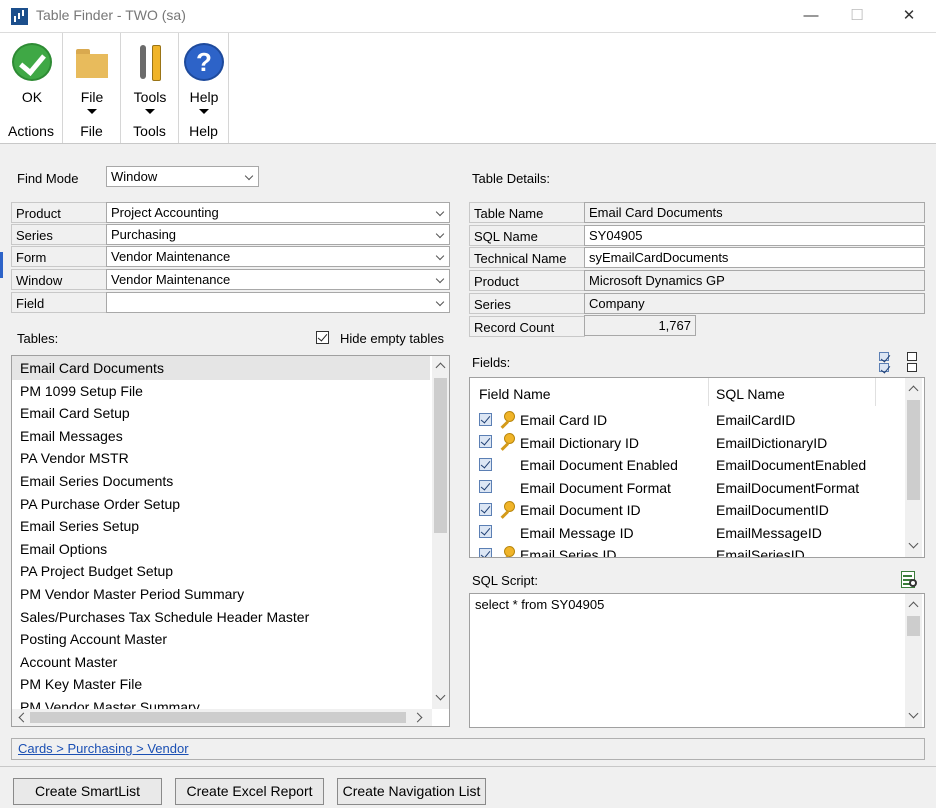  Describe the element at coordinates (697, 660) in the screenshot. I see `sql-script-textarea: select * from SY04905` at that location.